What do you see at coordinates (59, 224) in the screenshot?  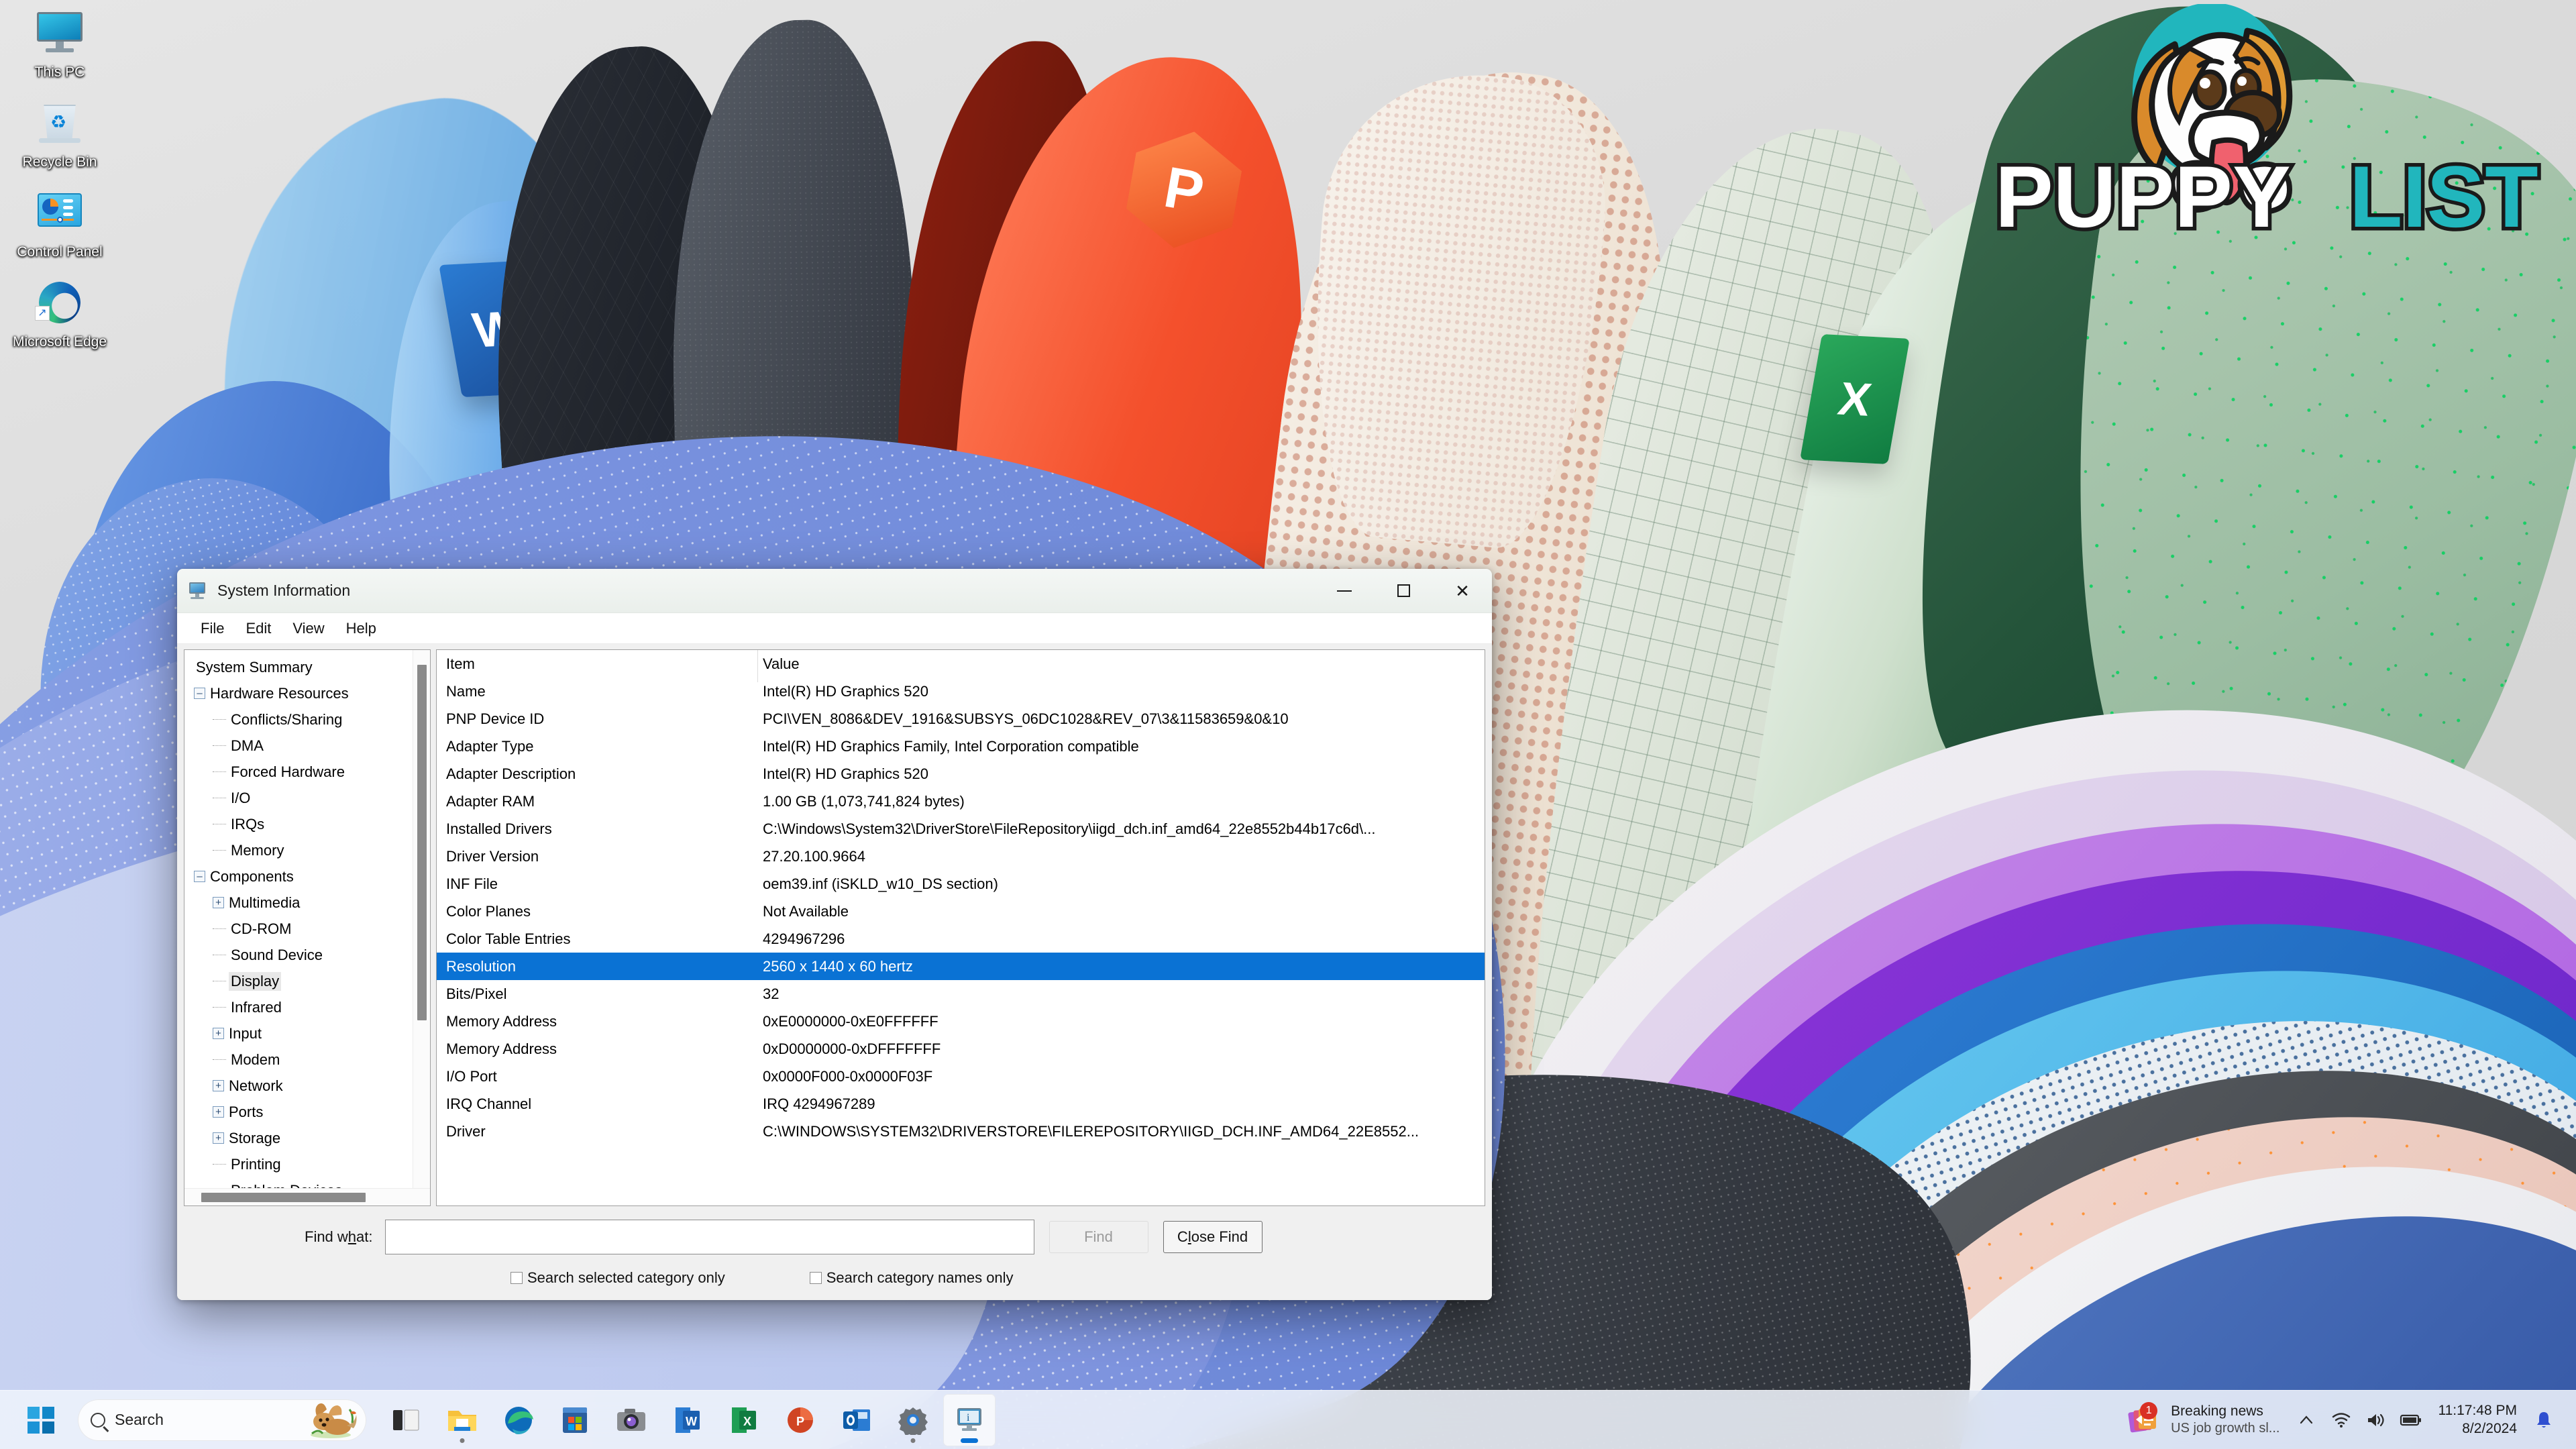 I see `desktop-icon-control-panel: Control Panel` at bounding box center [59, 224].